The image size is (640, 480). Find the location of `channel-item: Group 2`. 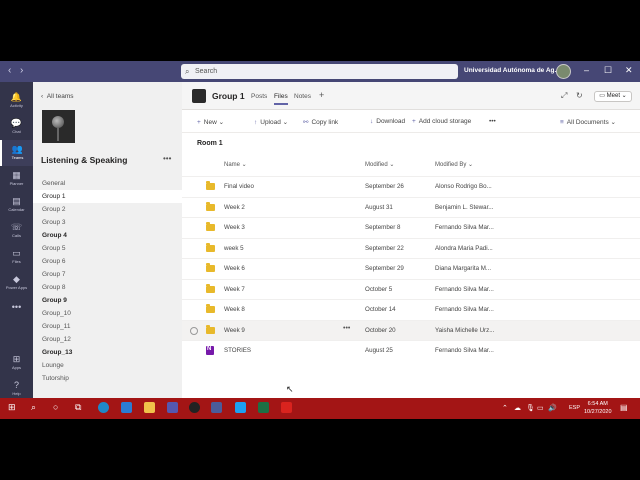

channel-item: Group 2 is located at coordinates (107, 209).